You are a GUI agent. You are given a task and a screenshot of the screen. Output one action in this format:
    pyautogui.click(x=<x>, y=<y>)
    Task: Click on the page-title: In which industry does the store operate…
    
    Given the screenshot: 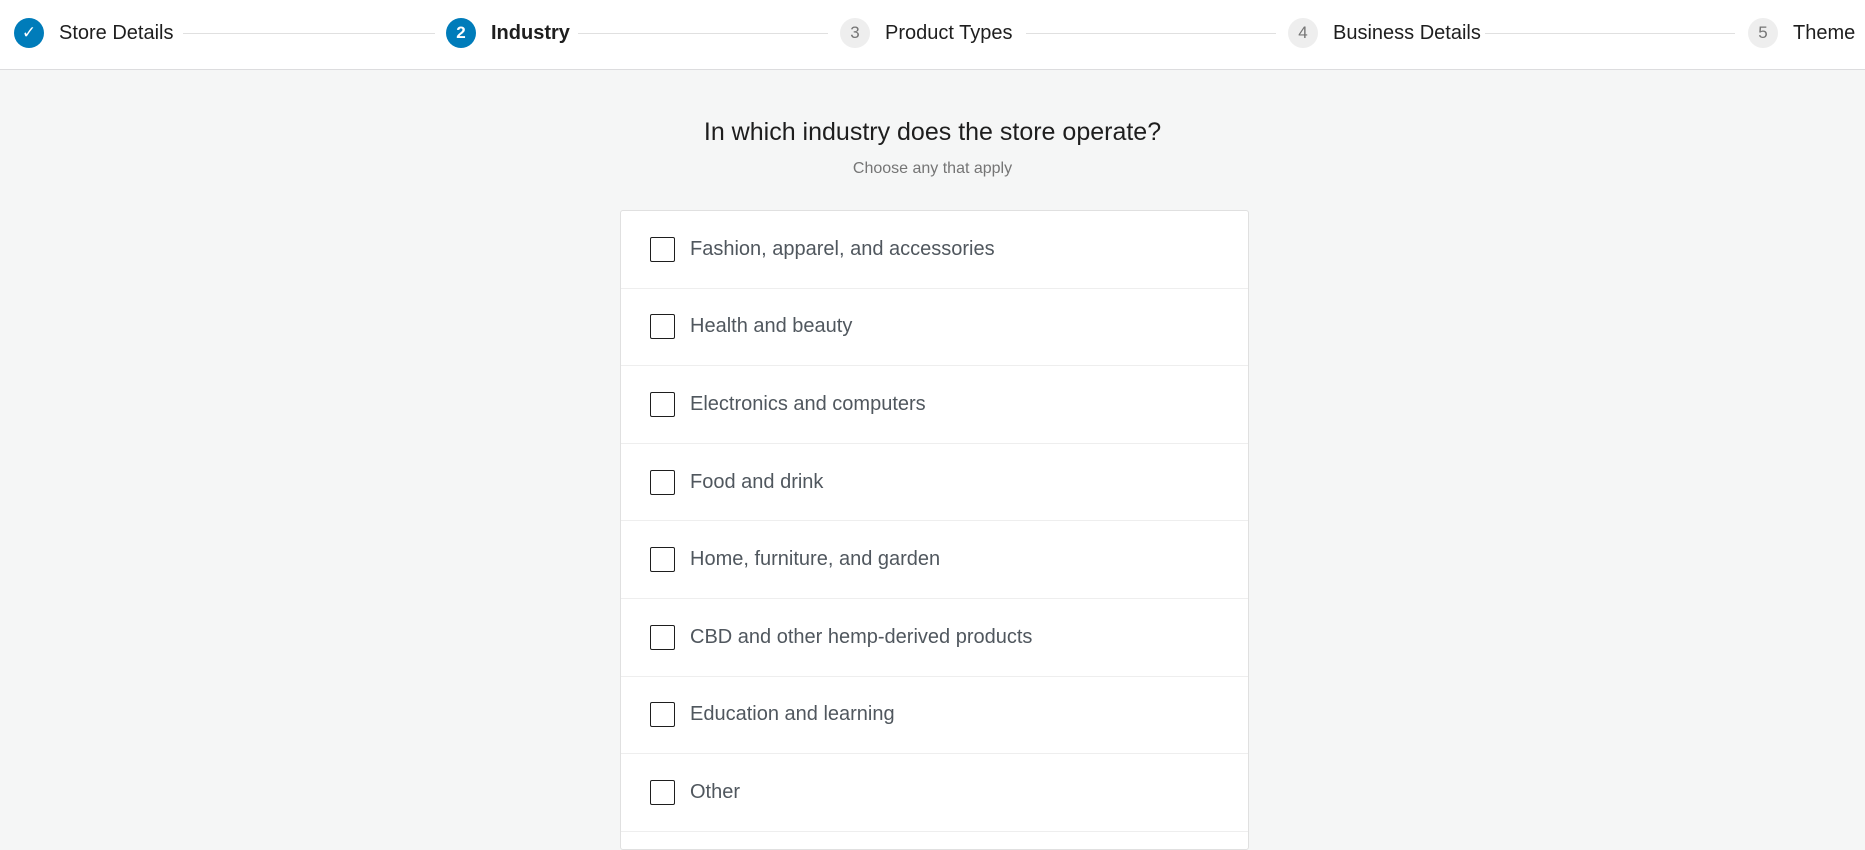 What is the action you would take?
    pyautogui.click(x=932, y=132)
    